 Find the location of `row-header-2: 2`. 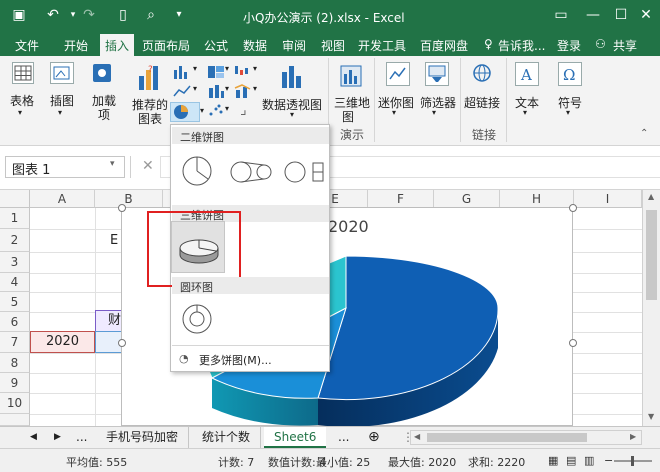

row-header-2: 2 is located at coordinates (15, 240).